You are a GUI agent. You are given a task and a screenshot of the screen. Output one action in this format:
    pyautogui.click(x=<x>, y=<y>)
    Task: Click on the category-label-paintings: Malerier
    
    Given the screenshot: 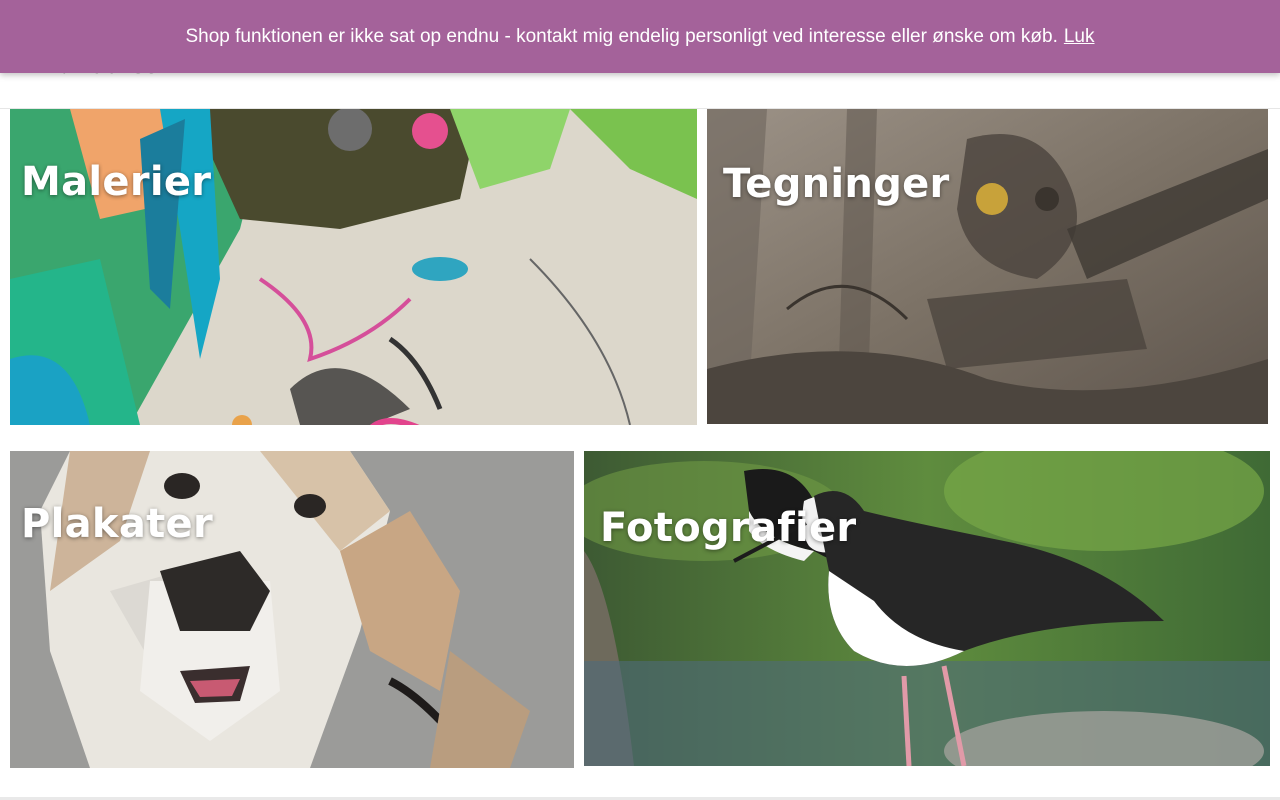 What is the action you would take?
    pyautogui.click(x=116, y=182)
    